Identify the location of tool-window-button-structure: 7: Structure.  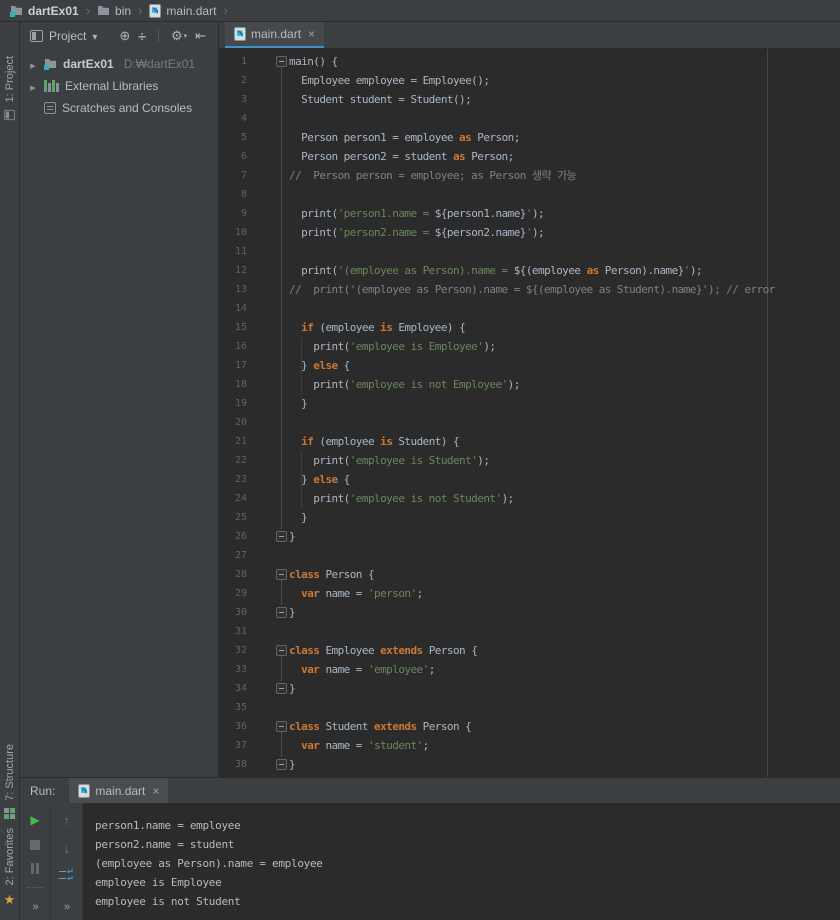
(9, 781).